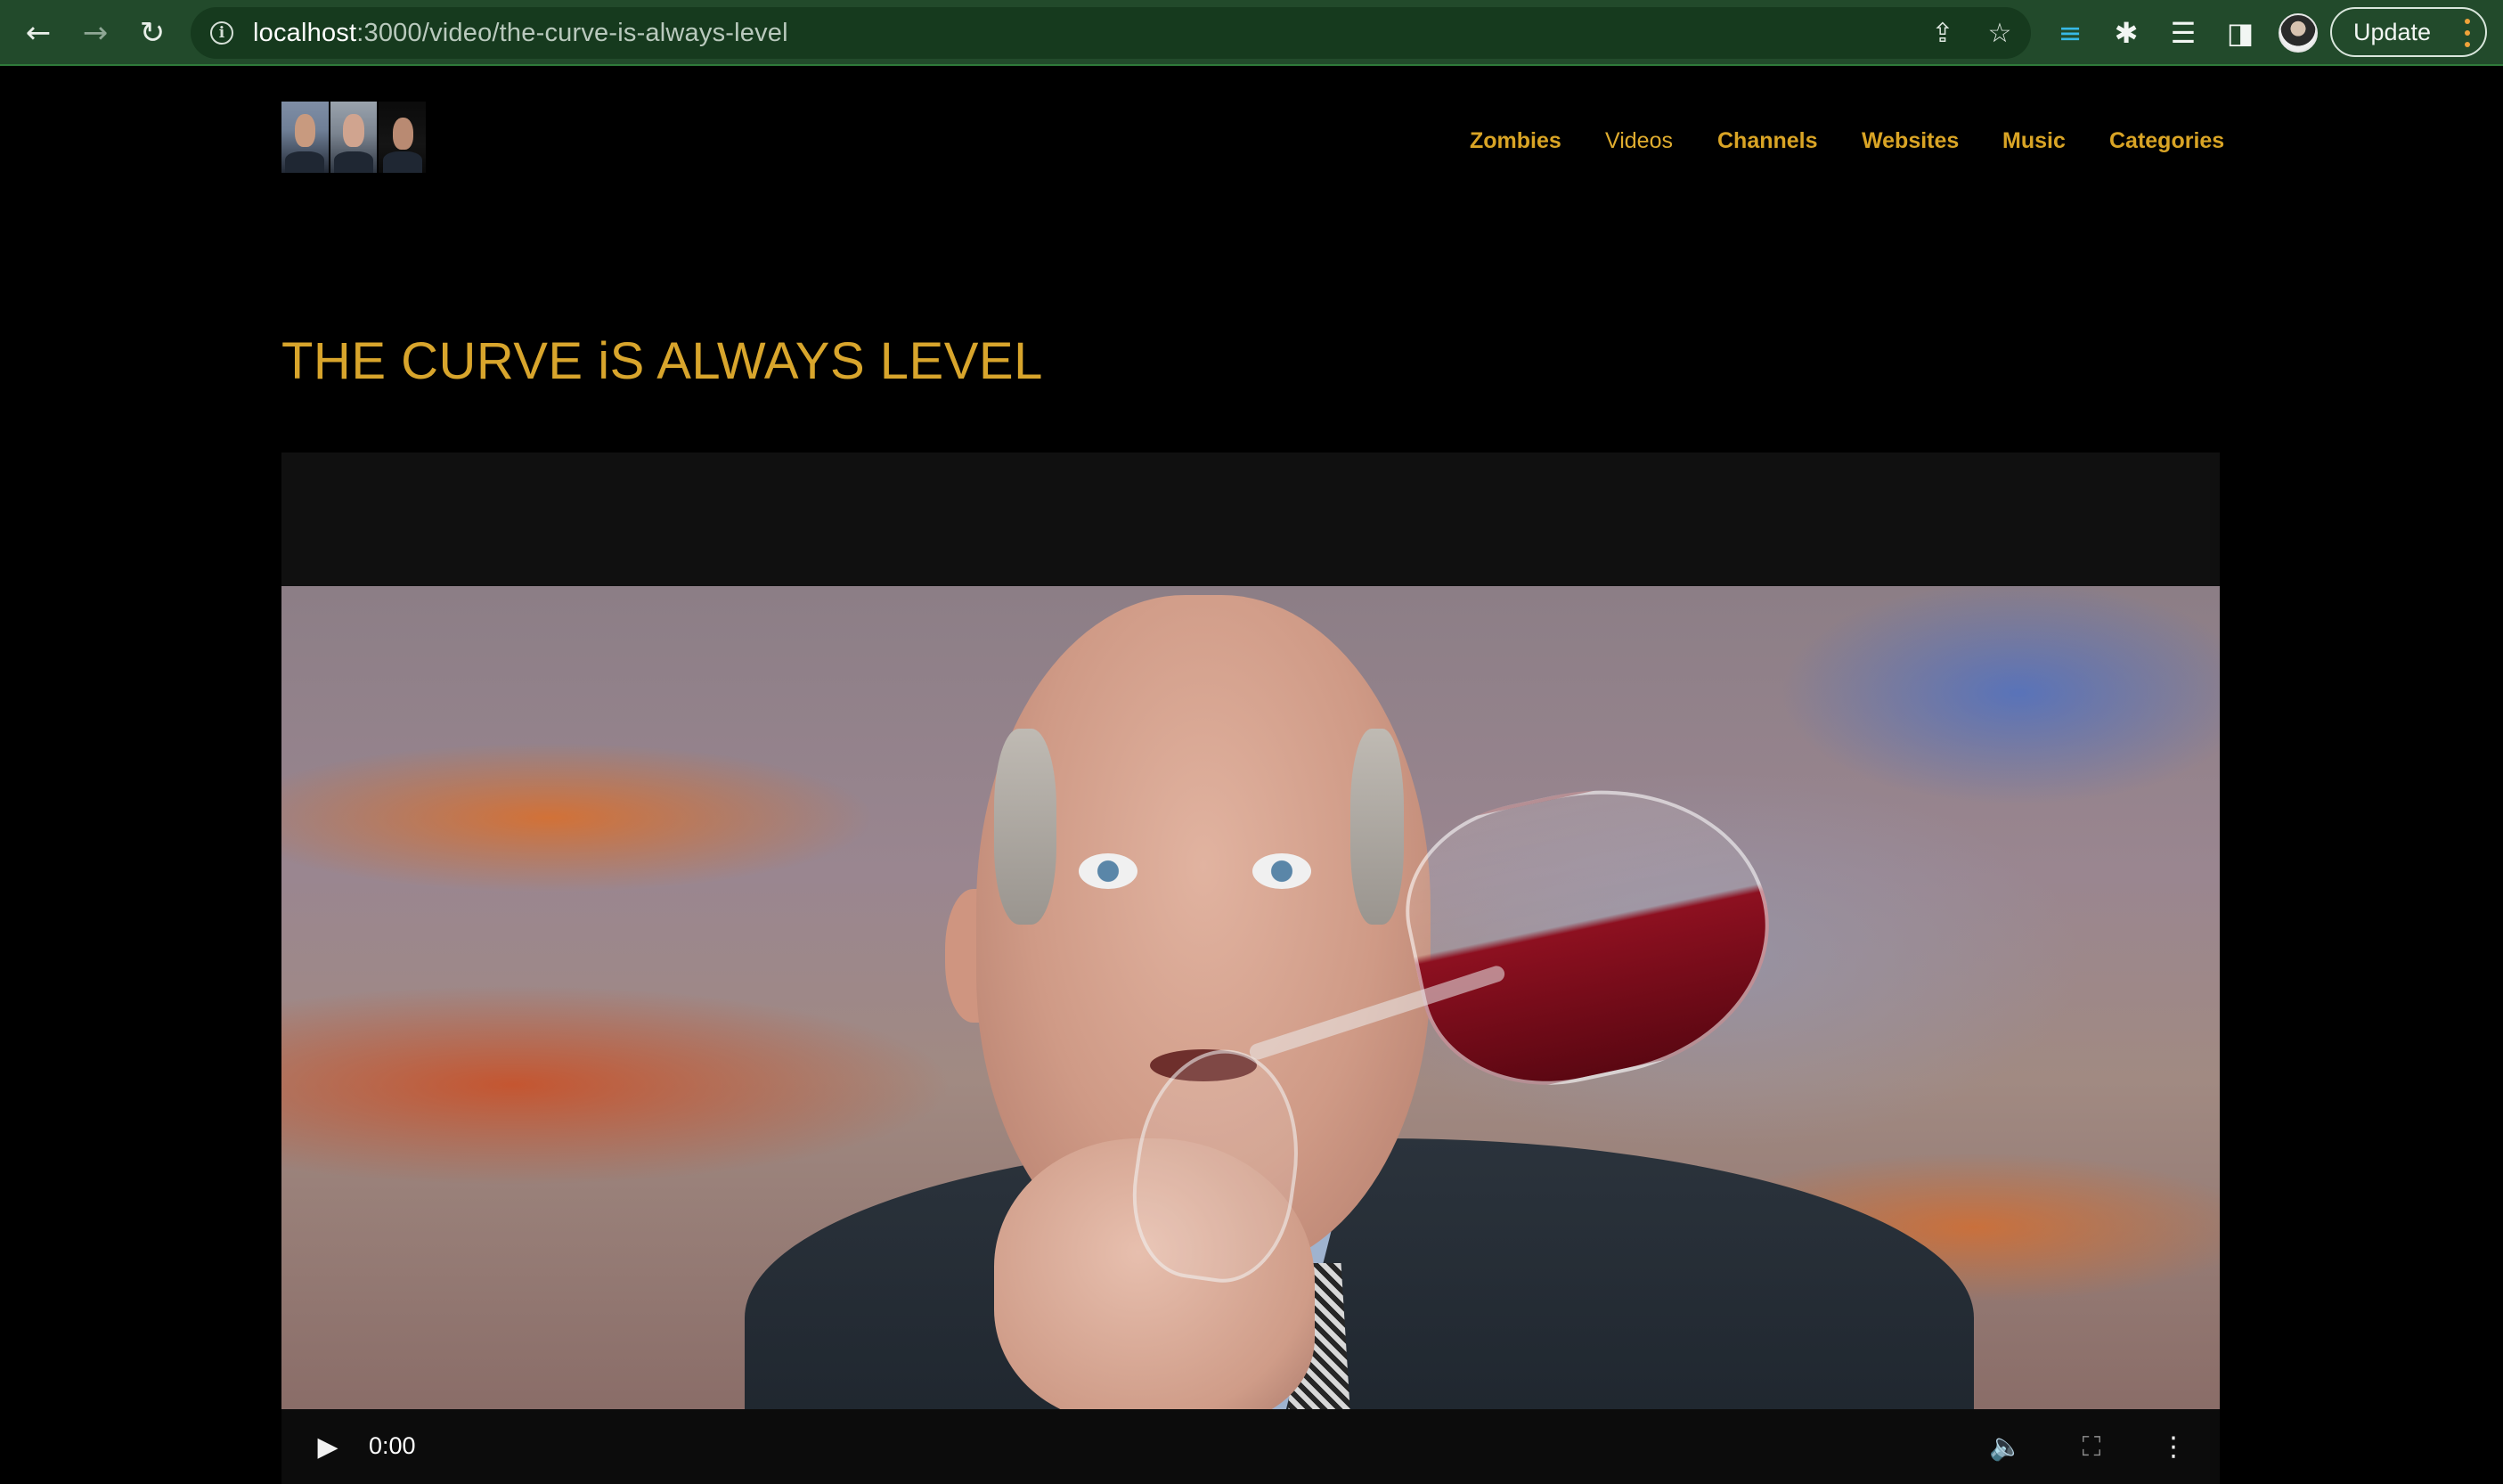 This screenshot has height=1484, width=2503. I want to click on reload-icon: ↻, so click(153, 33).